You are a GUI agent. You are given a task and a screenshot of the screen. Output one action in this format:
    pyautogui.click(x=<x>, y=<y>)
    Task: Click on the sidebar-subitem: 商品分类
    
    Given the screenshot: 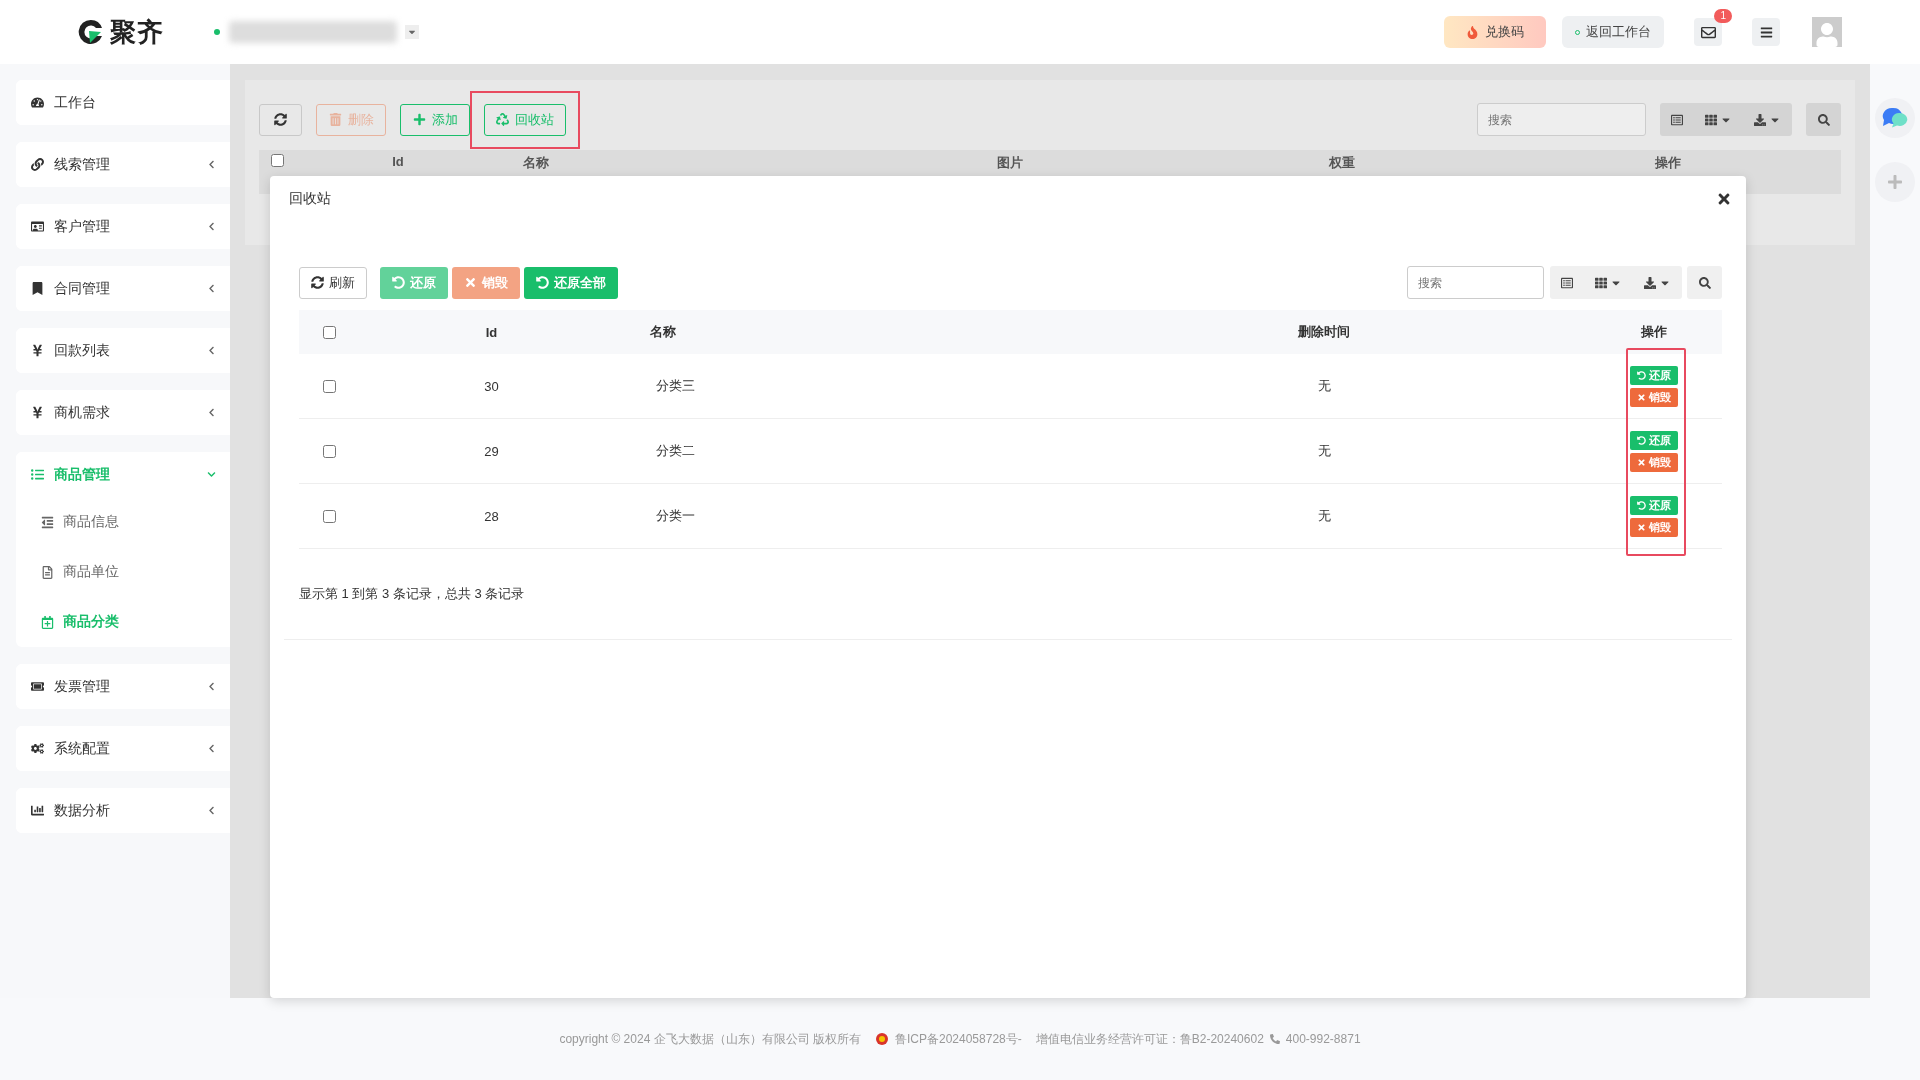 What is the action you would take?
    pyautogui.click(x=123, y=622)
    